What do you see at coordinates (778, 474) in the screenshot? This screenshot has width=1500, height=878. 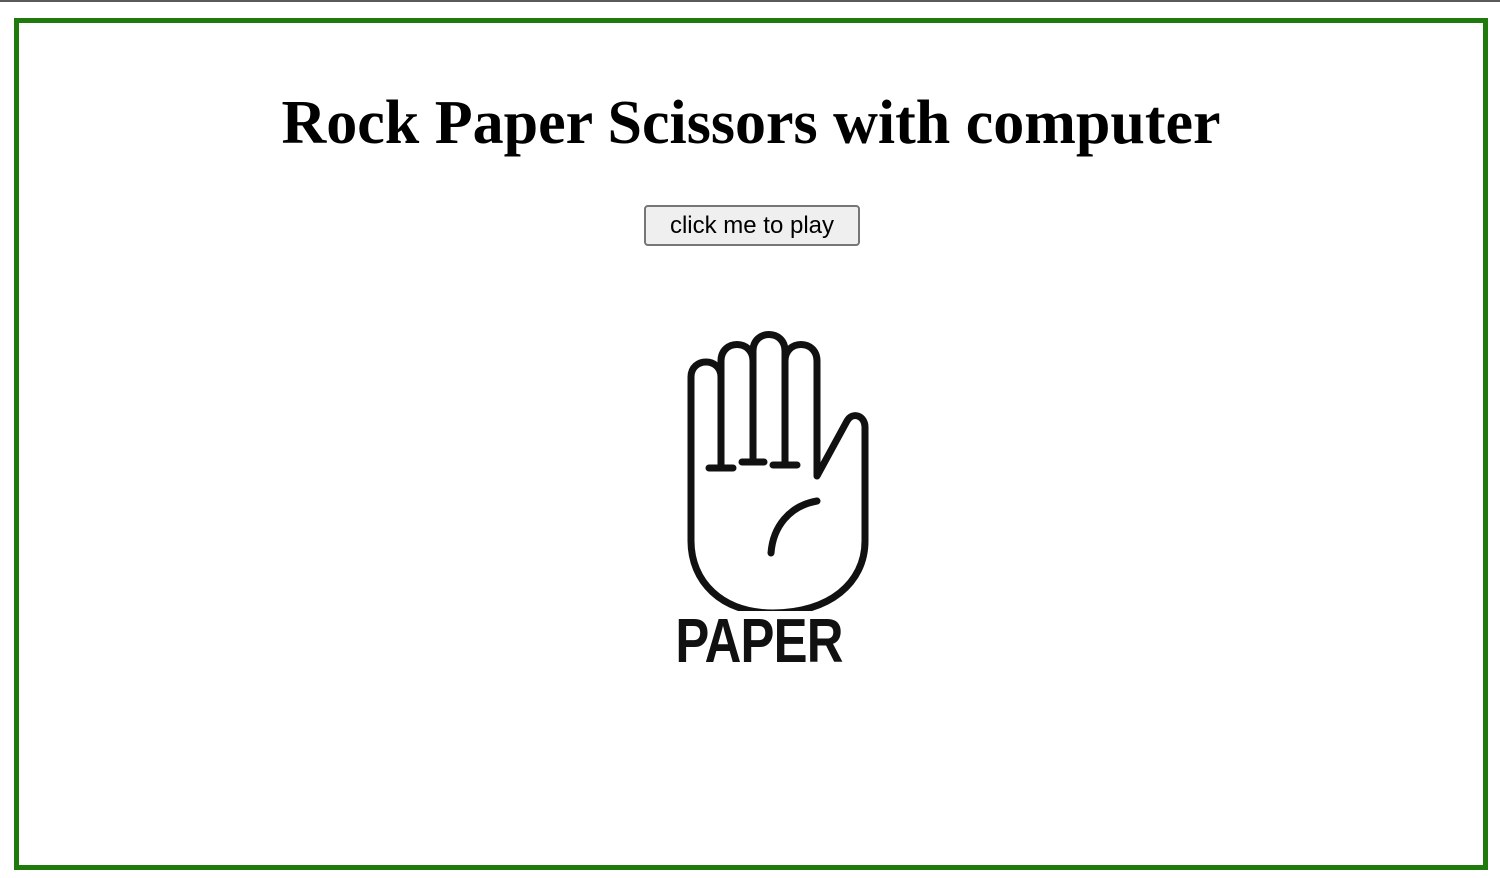 I see `open-hand-paper-icon` at bounding box center [778, 474].